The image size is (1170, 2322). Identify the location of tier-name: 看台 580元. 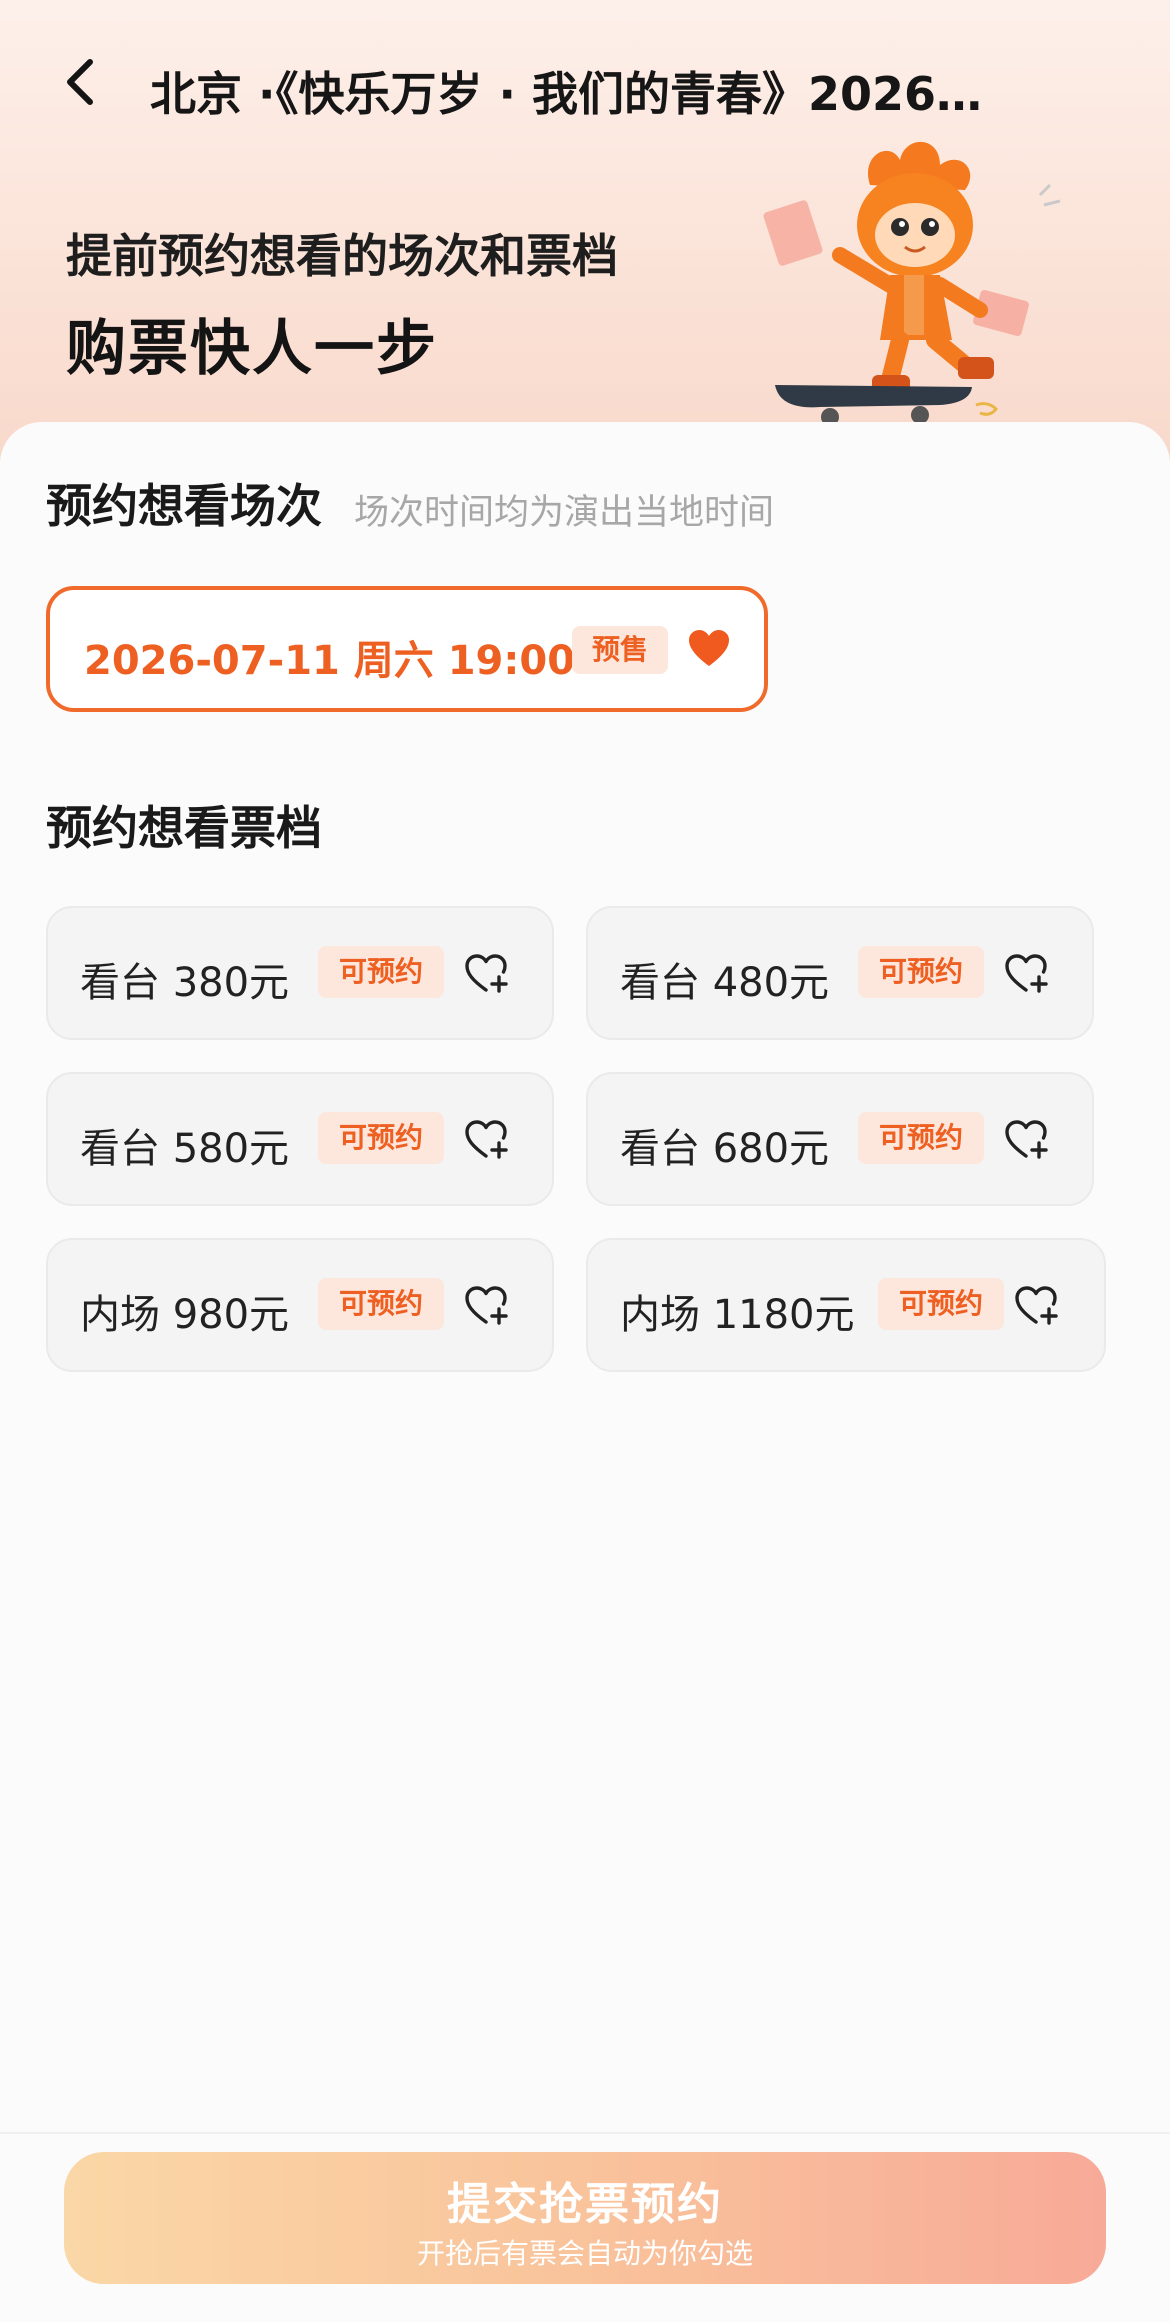
(185, 1149).